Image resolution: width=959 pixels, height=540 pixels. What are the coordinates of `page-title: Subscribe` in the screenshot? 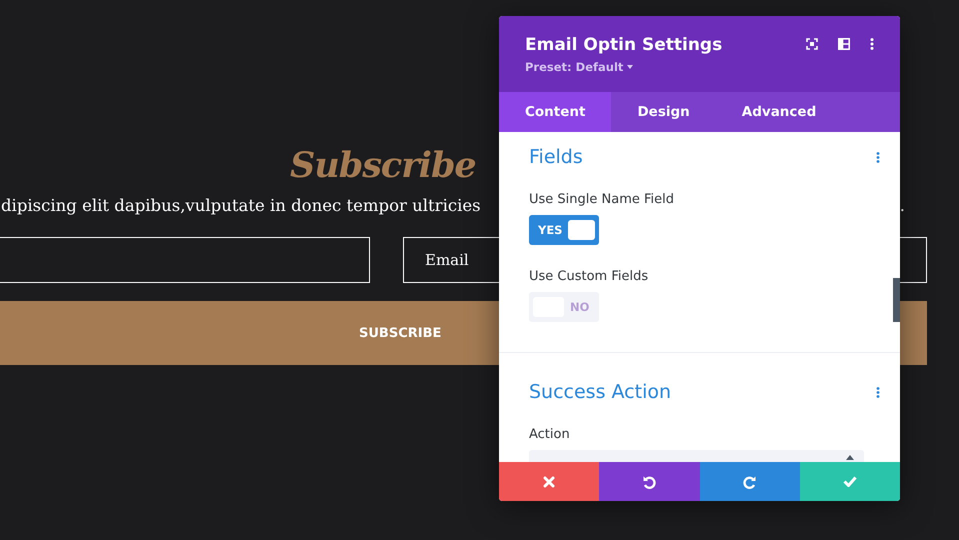 It's located at (383, 166).